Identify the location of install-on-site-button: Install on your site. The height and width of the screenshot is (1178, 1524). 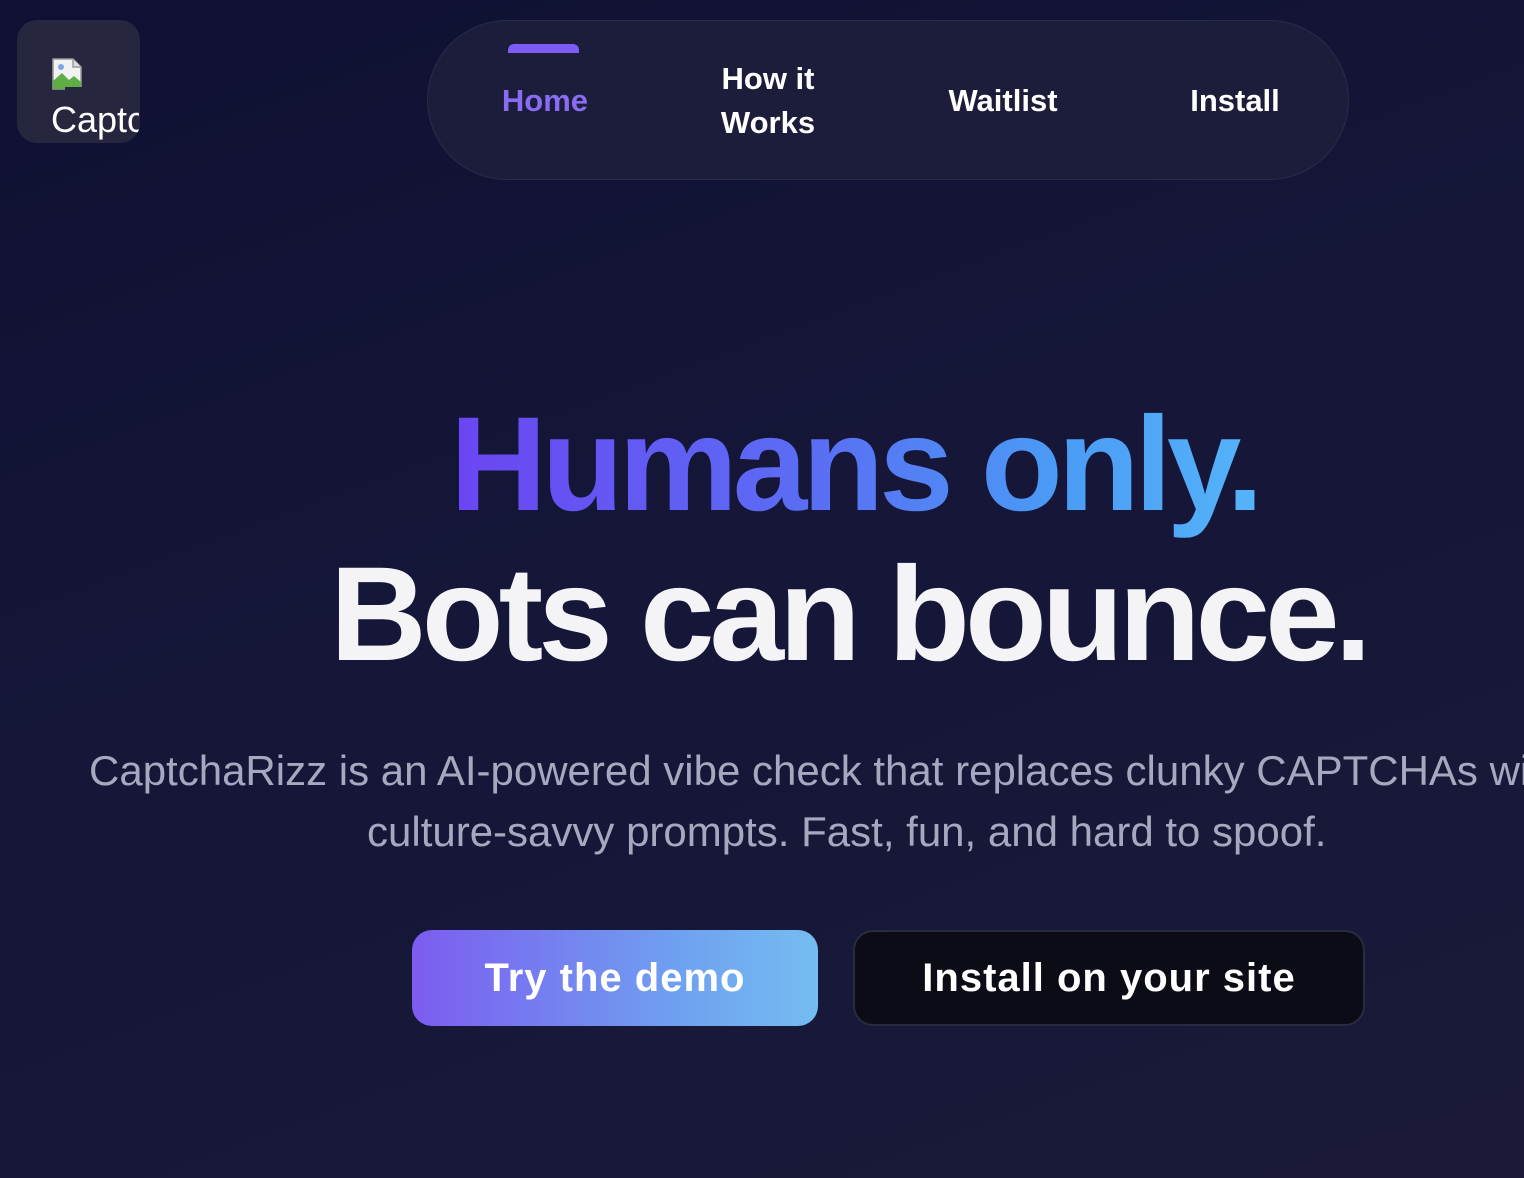
(1109, 978).